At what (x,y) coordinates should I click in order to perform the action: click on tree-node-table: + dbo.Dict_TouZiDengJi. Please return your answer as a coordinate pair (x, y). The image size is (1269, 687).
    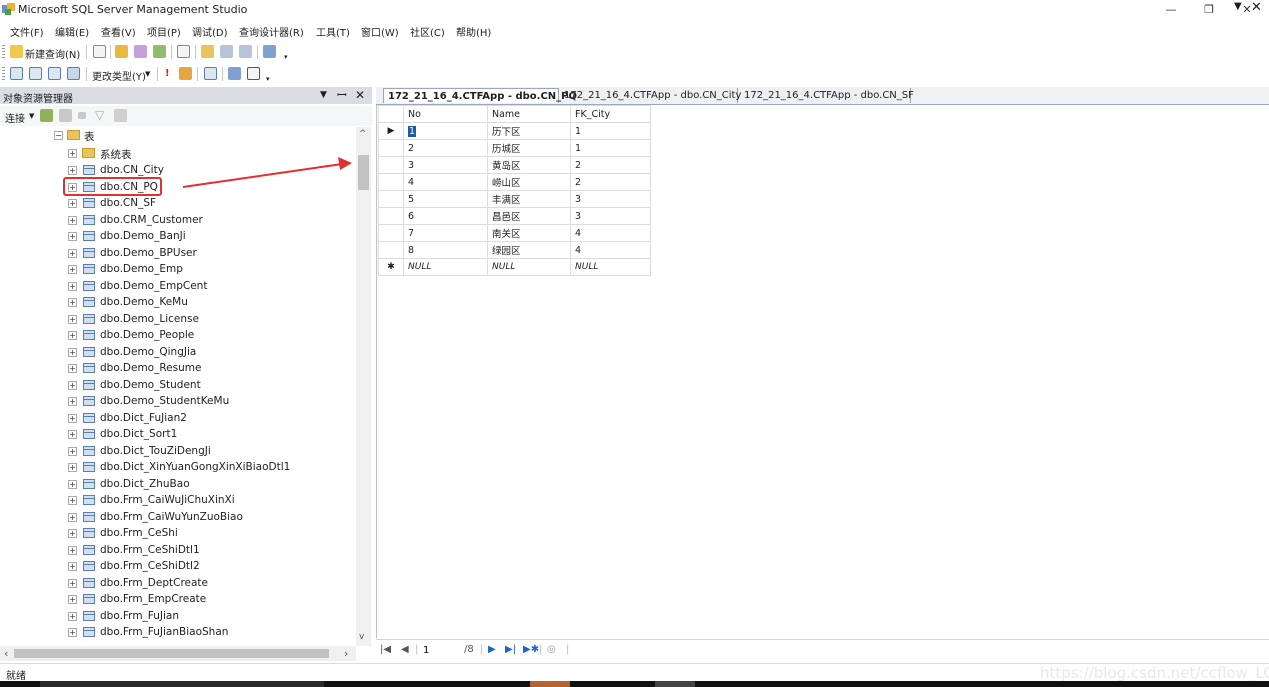
    Looking at the image, I should click on (178, 451).